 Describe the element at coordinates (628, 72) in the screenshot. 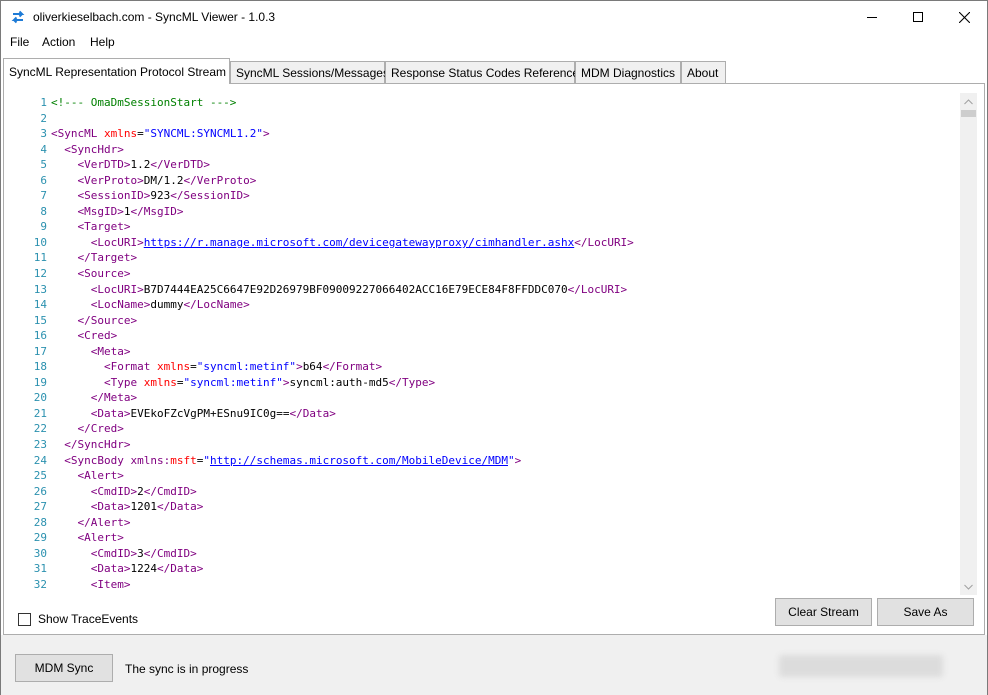

I see `tab-mdm-diagnostics: MDM Diagnostics` at that location.